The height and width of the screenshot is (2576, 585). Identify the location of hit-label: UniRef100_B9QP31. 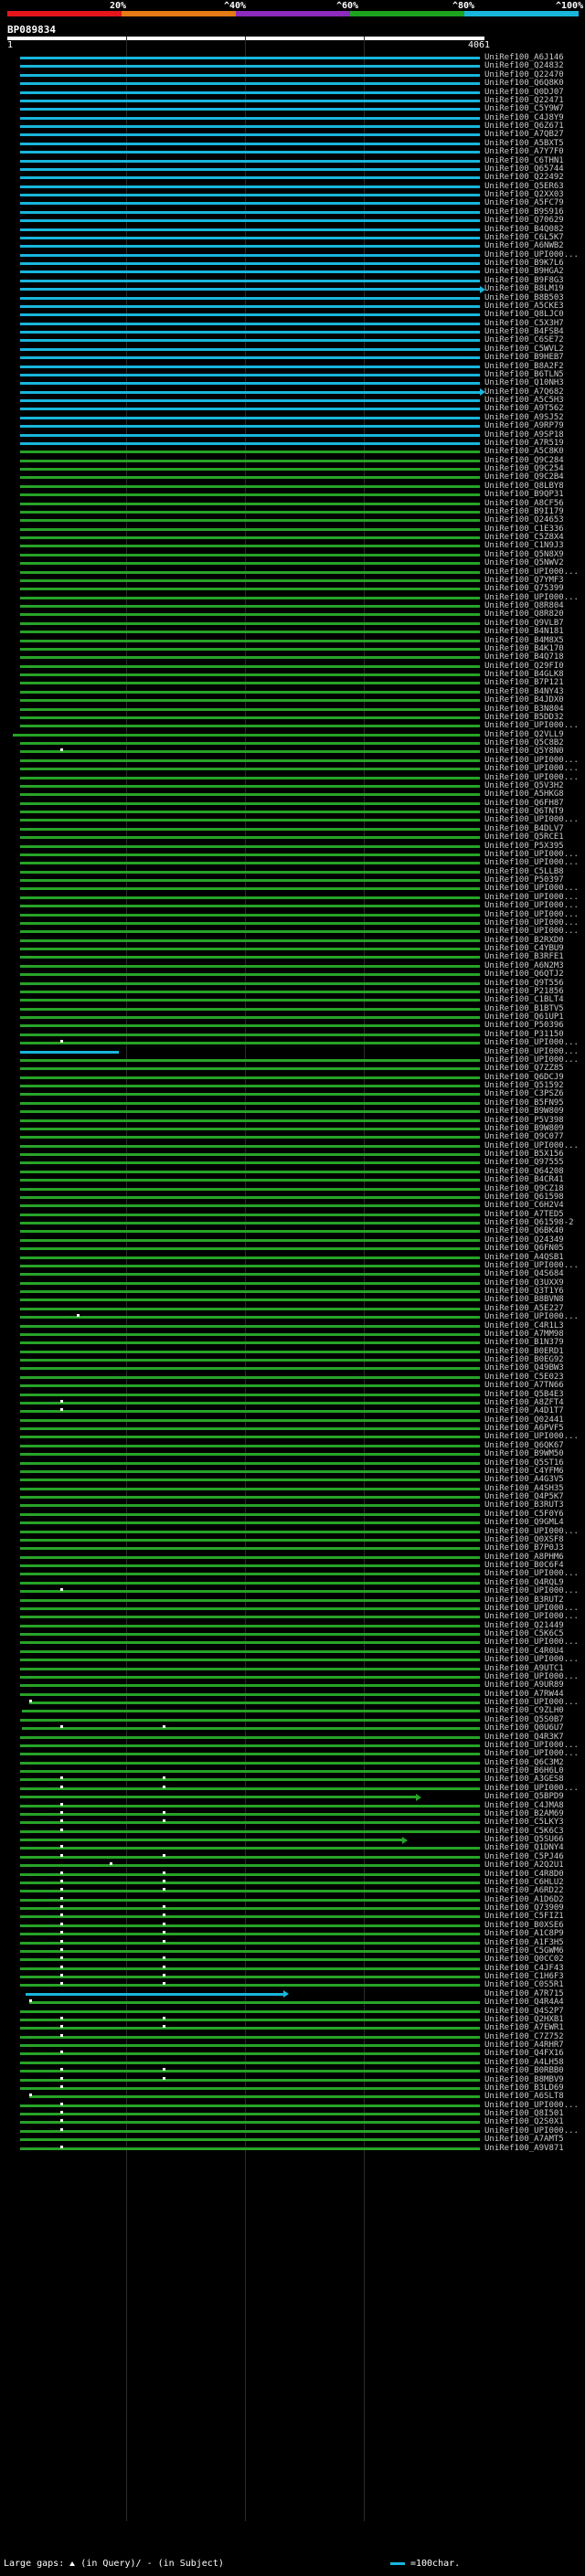
(524, 495).